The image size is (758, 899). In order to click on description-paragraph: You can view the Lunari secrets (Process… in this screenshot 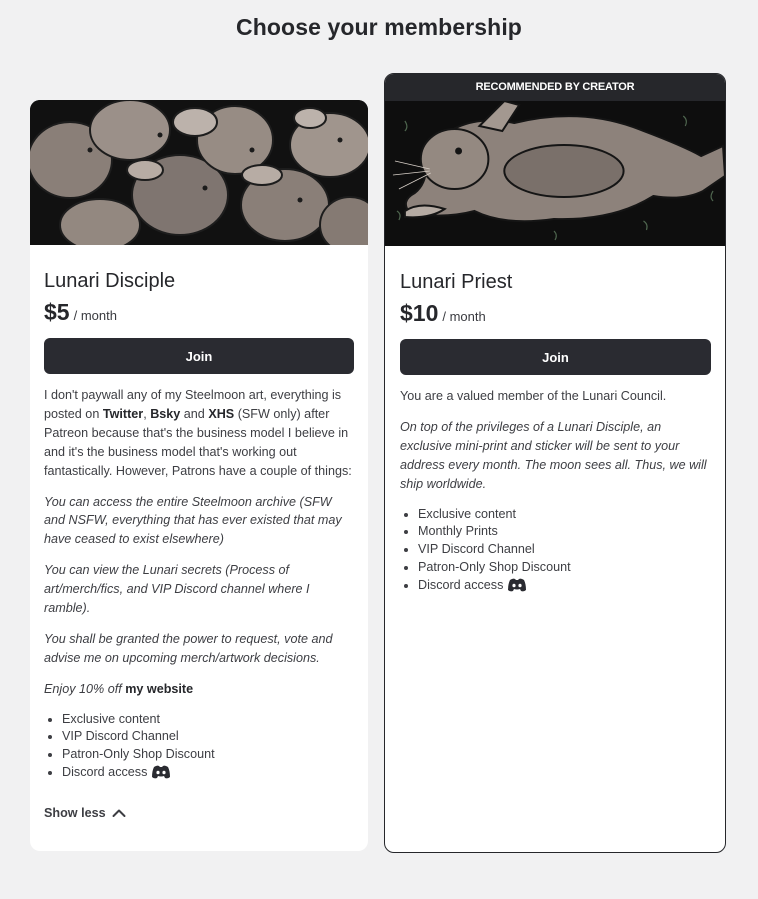, I will do `click(177, 589)`.